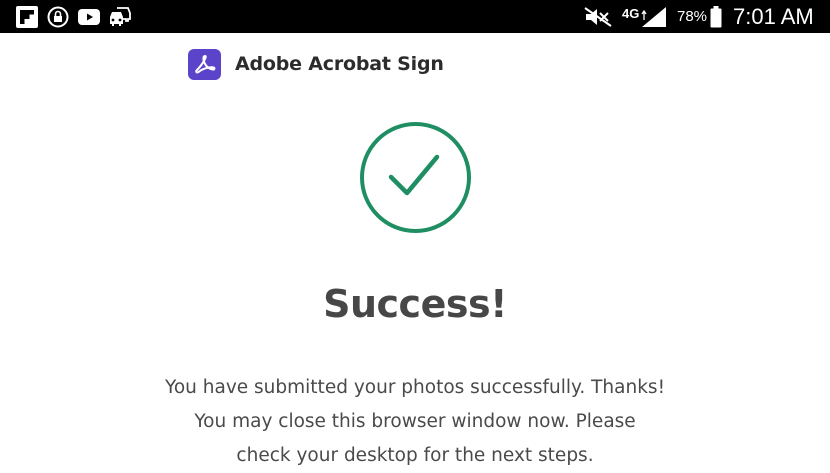 The height and width of the screenshot is (473, 830). Describe the element at coordinates (27, 17) in the screenshot. I see `flipboard-icon` at that location.